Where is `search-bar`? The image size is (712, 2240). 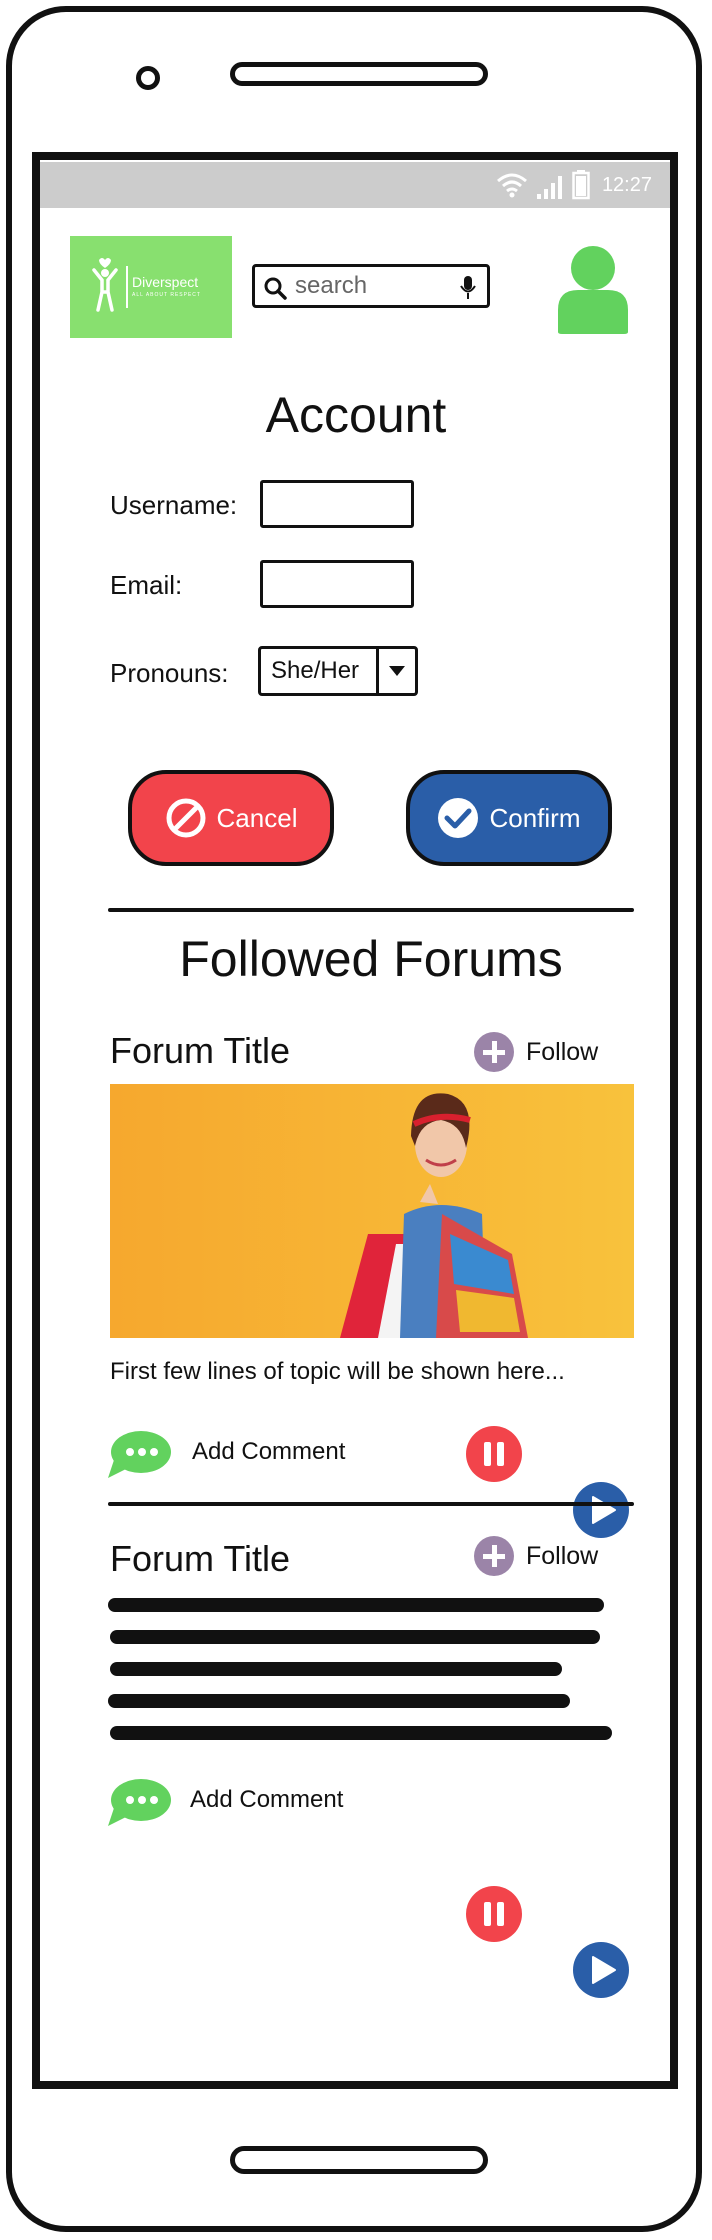
search-bar is located at coordinates (371, 286).